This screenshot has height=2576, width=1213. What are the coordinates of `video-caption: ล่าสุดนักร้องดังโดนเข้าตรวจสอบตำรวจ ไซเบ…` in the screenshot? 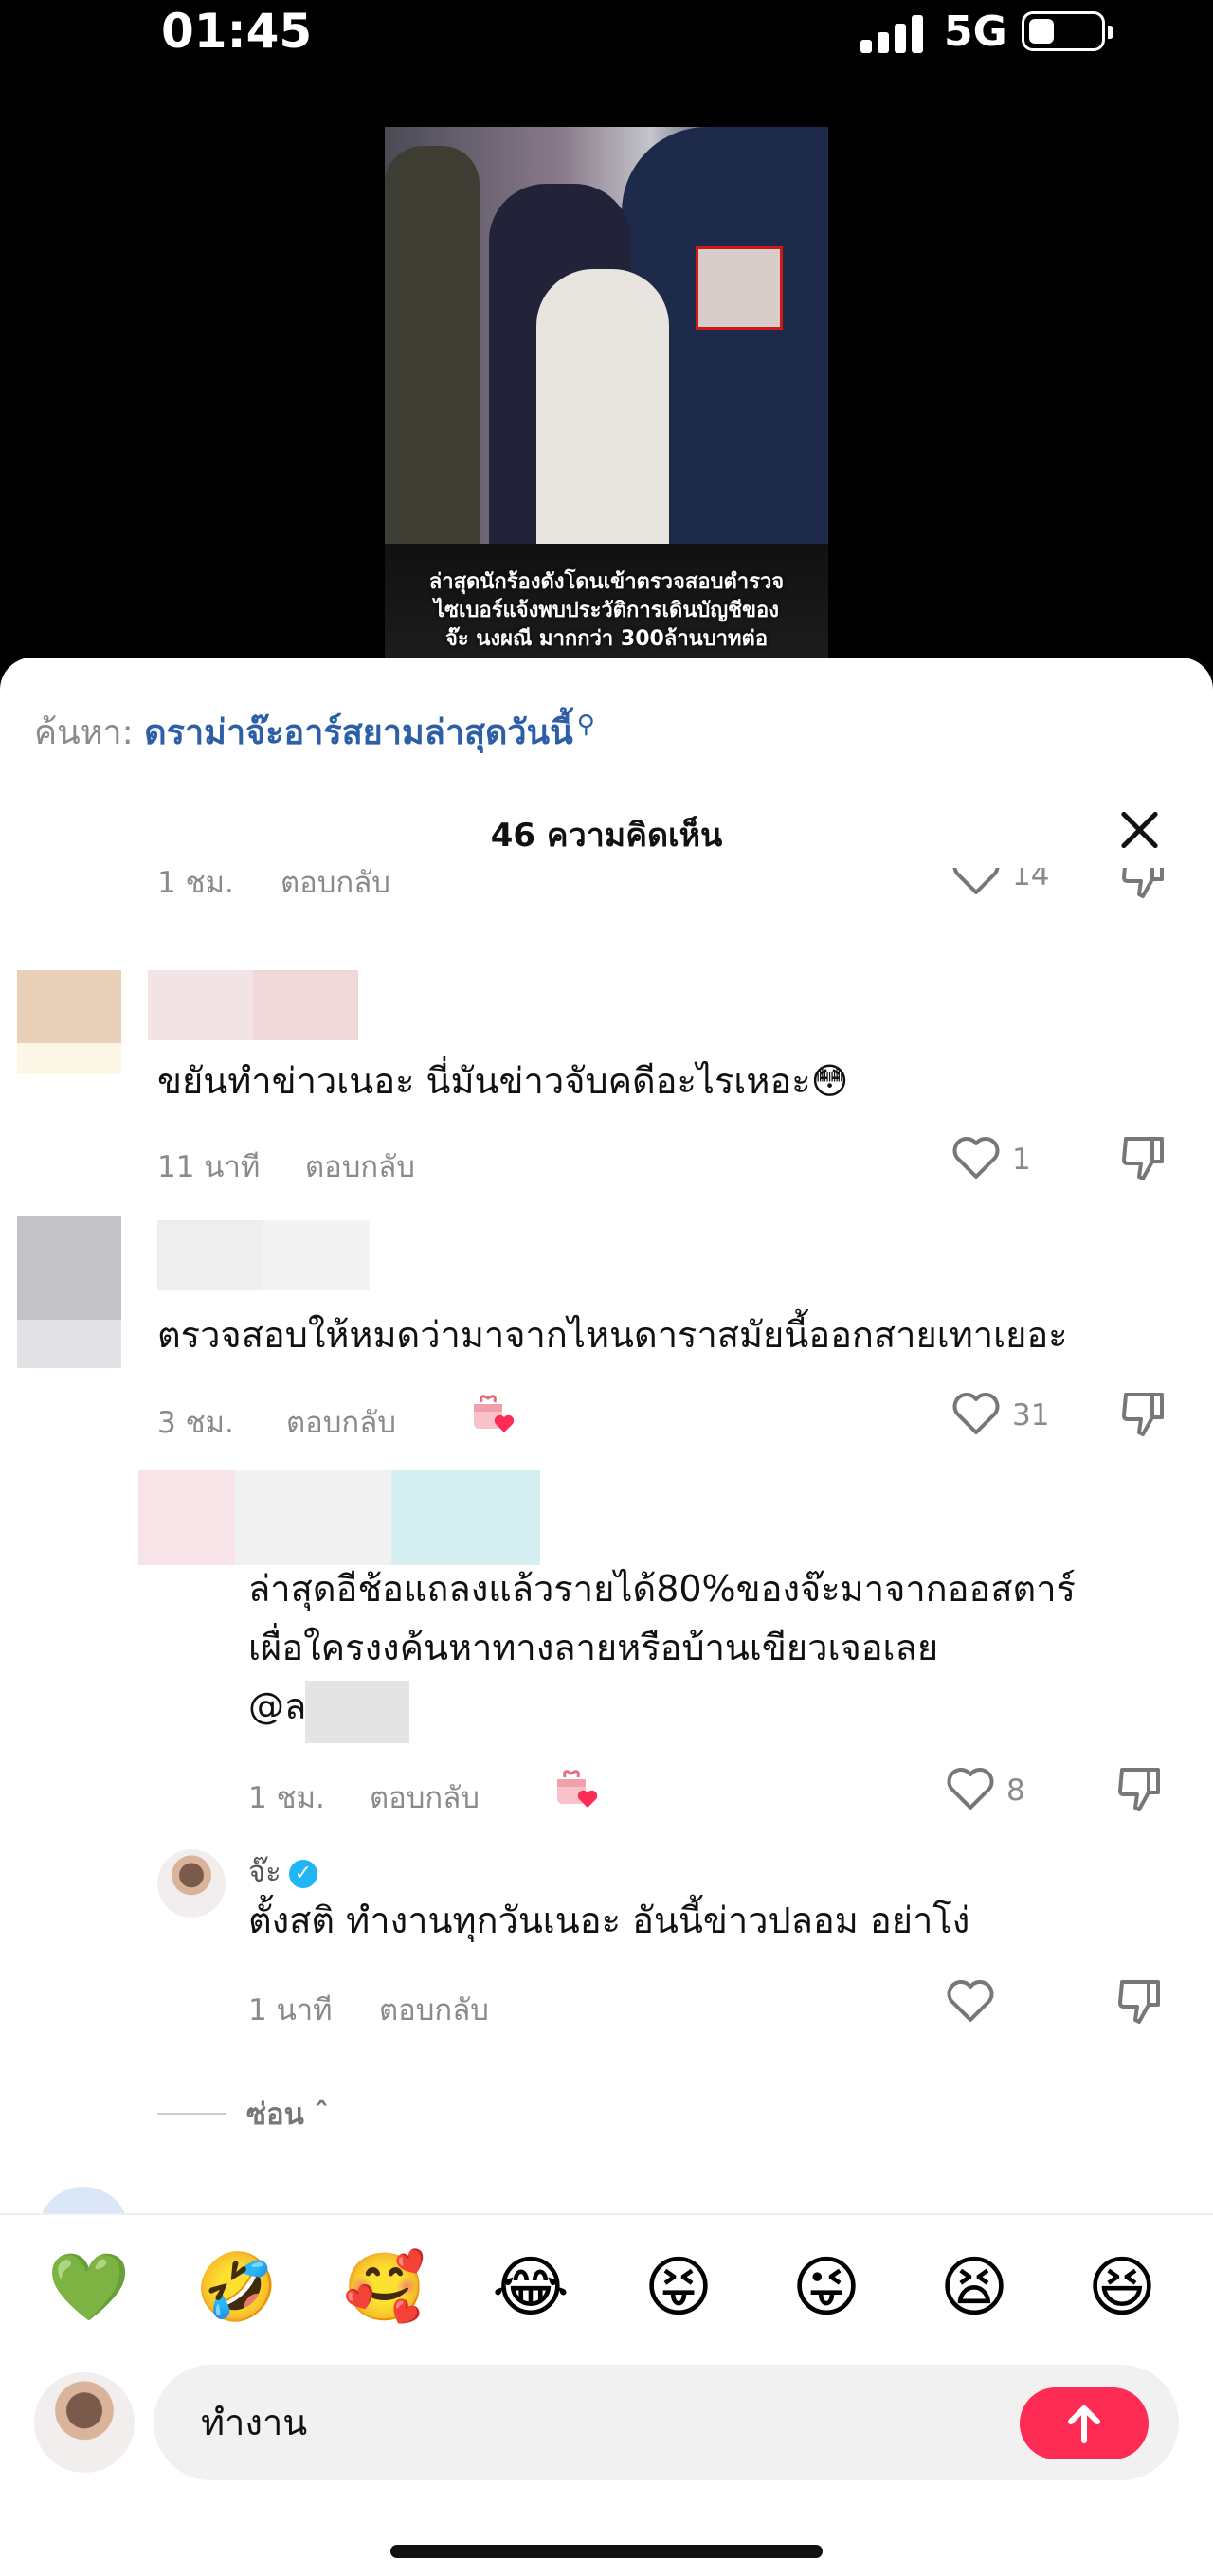 It's located at (606, 611).